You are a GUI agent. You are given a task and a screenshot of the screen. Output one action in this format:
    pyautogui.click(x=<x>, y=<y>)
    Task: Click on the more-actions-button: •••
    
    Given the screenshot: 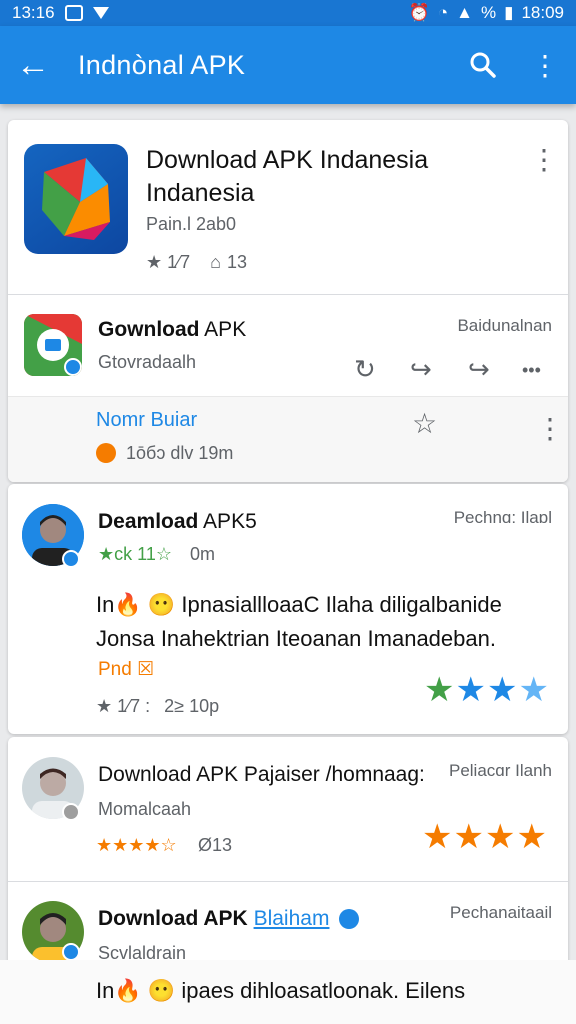 What is the action you would take?
    pyautogui.click(x=531, y=370)
    